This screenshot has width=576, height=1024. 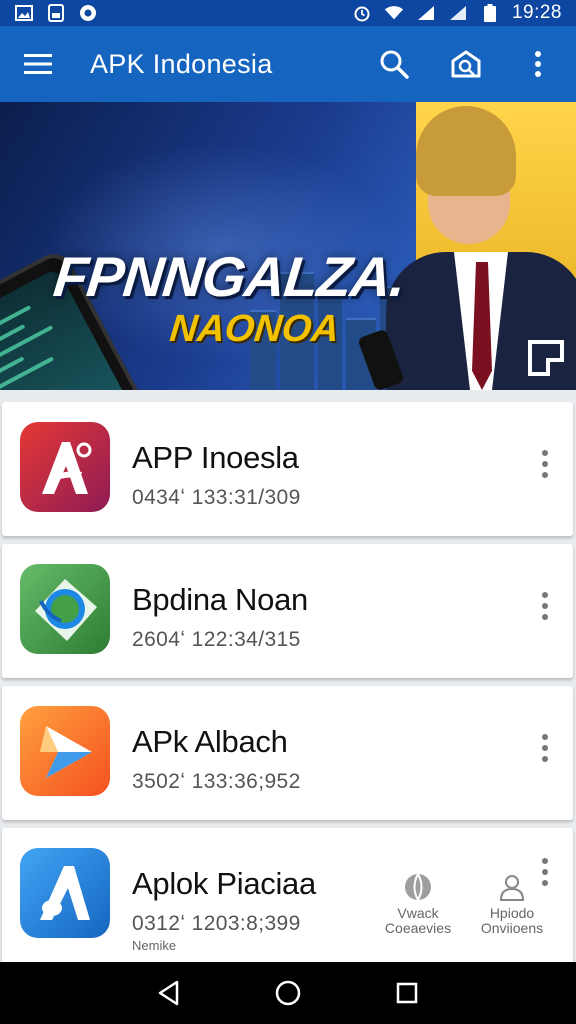 I want to click on banner-subtitle: NAONOA, so click(x=254, y=329).